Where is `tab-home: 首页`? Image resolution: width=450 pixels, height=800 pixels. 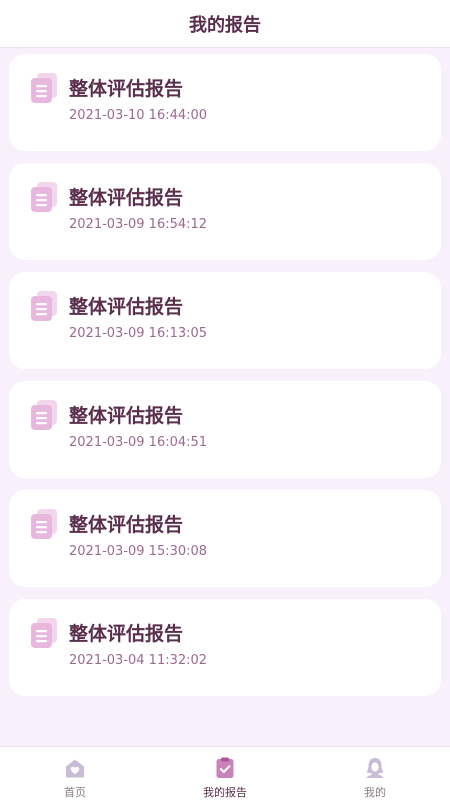
tab-home: 首页 is located at coordinates (75, 773).